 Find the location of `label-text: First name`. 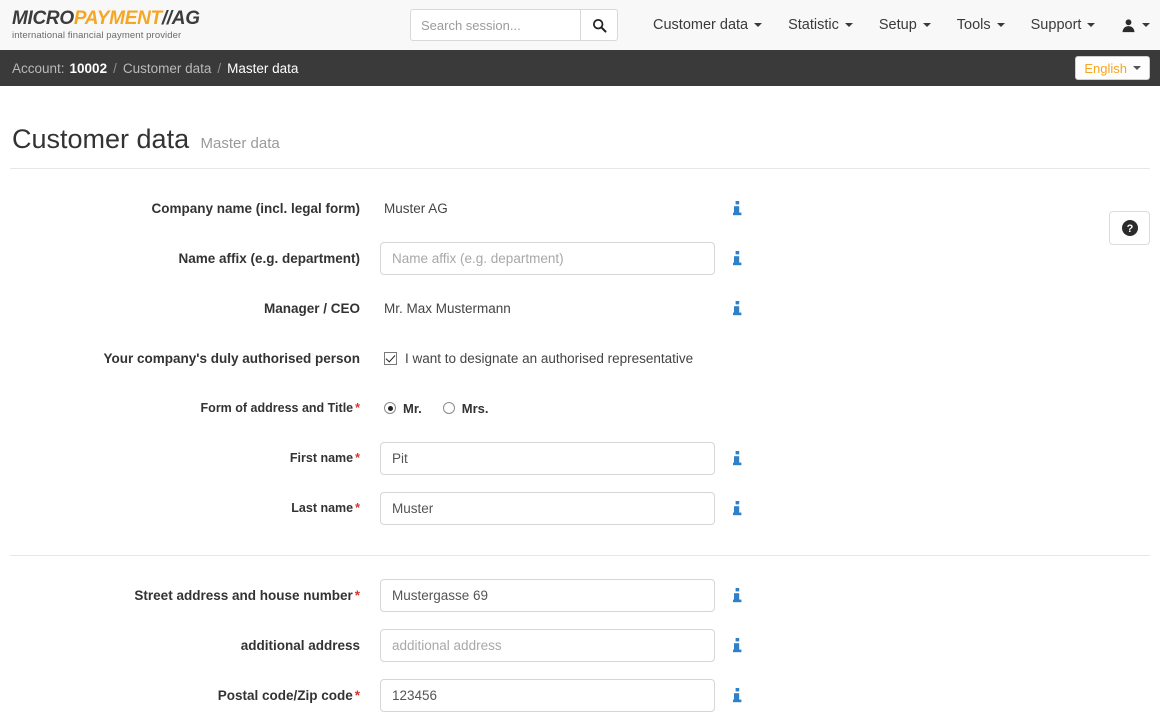

label-text: First name is located at coordinates (321, 458).